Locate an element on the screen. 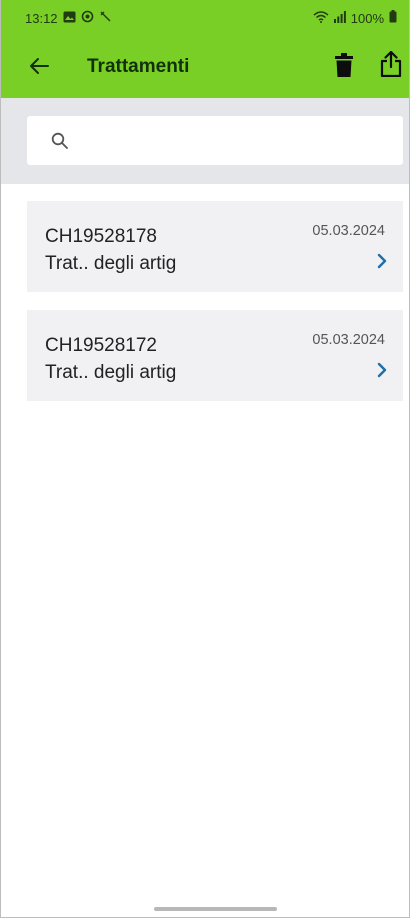 This screenshot has width=410, height=918. home-indicator is located at coordinates (215, 909).